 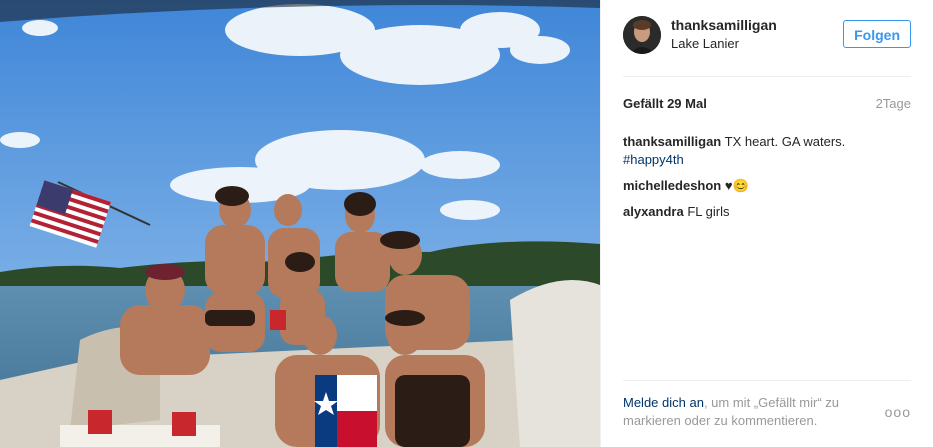 What do you see at coordinates (708, 211) in the screenshot?
I see `comment-text: FL girls` at bounding box center [708, 211].